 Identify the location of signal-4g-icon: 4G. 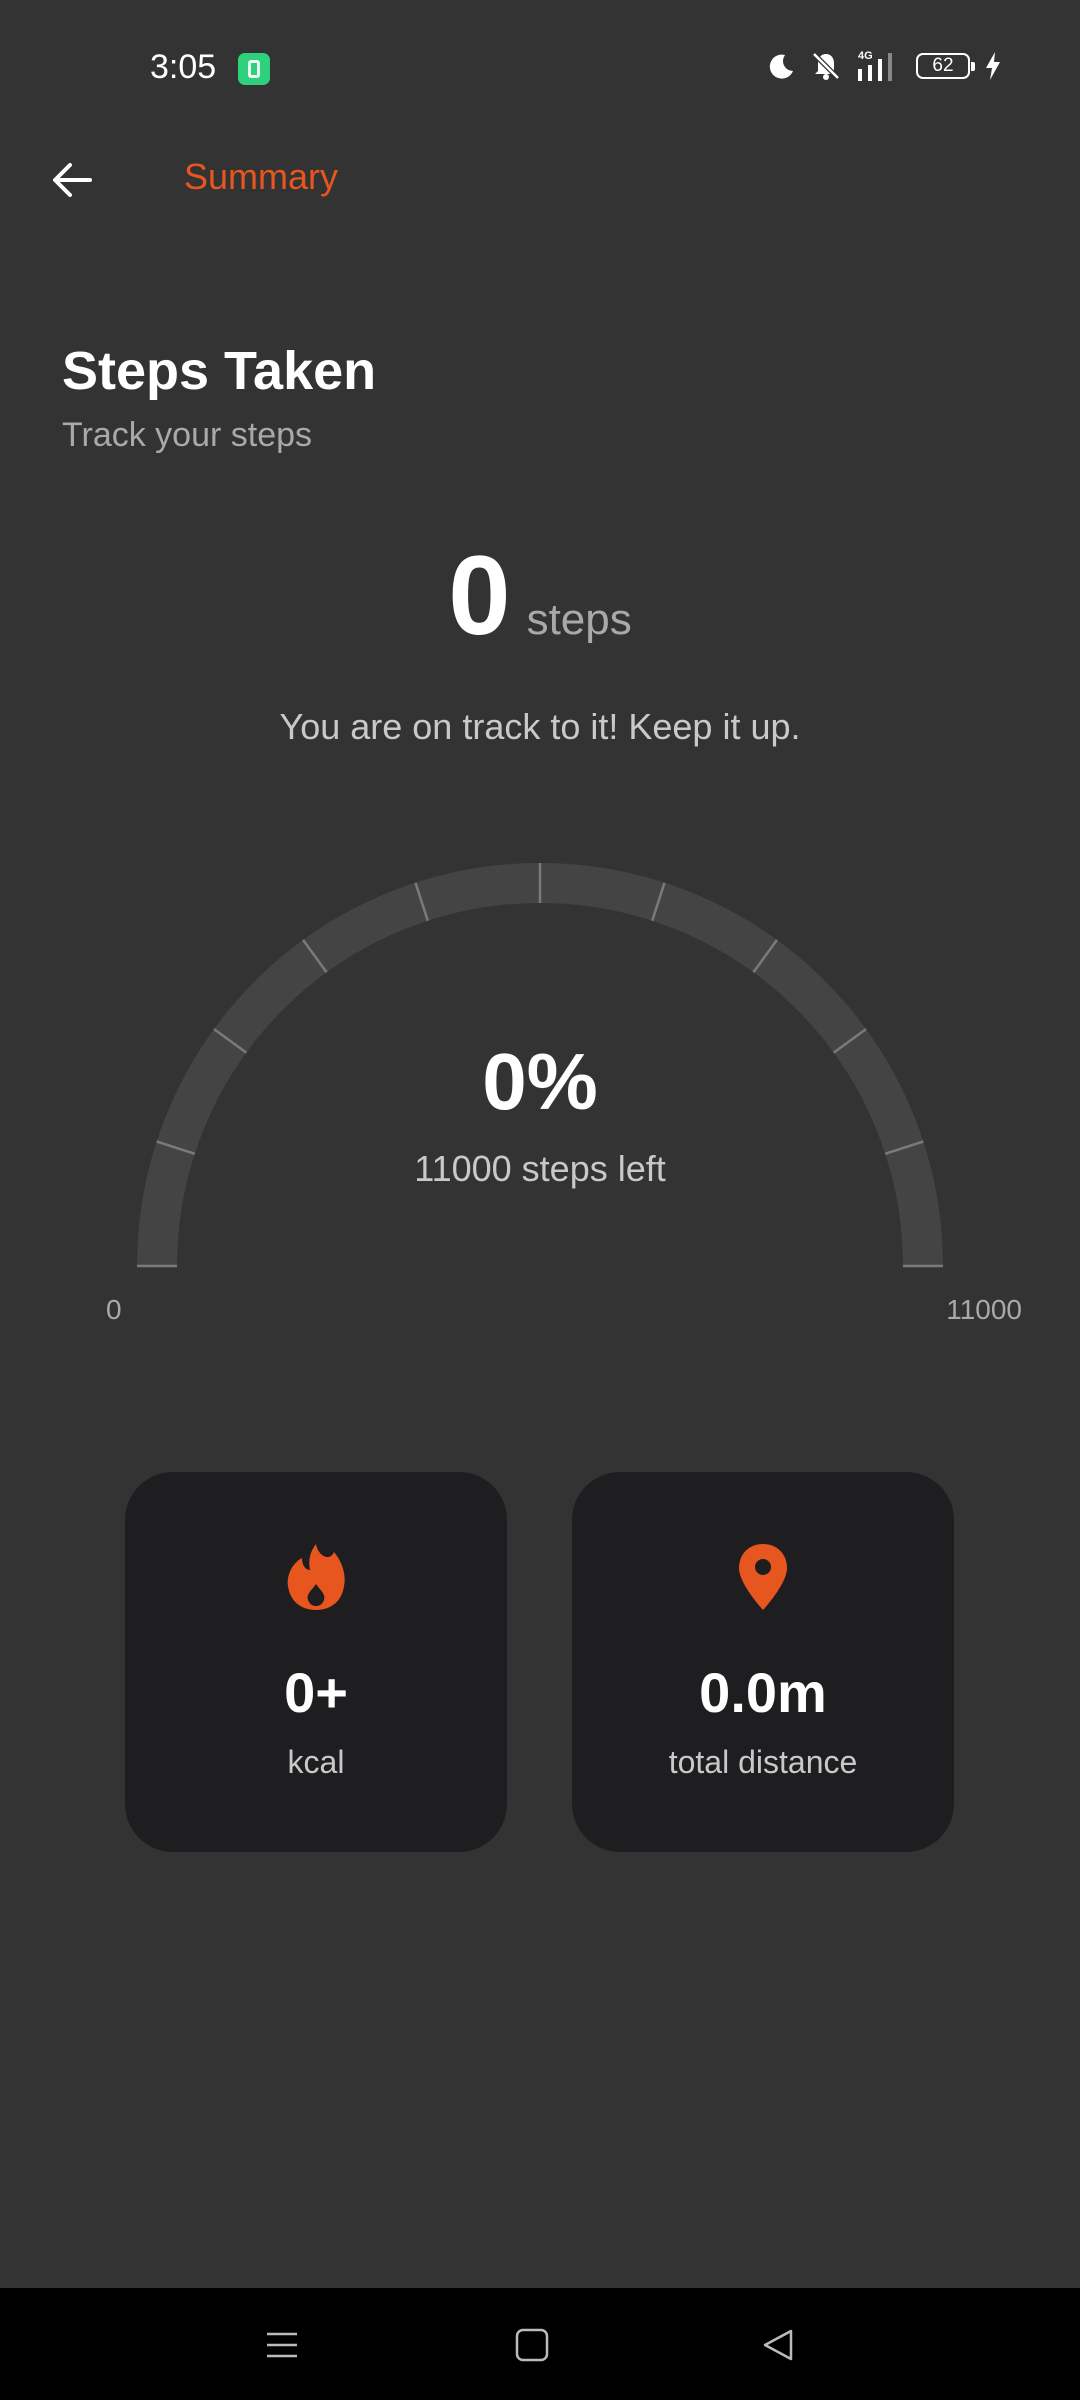
(879, 66).